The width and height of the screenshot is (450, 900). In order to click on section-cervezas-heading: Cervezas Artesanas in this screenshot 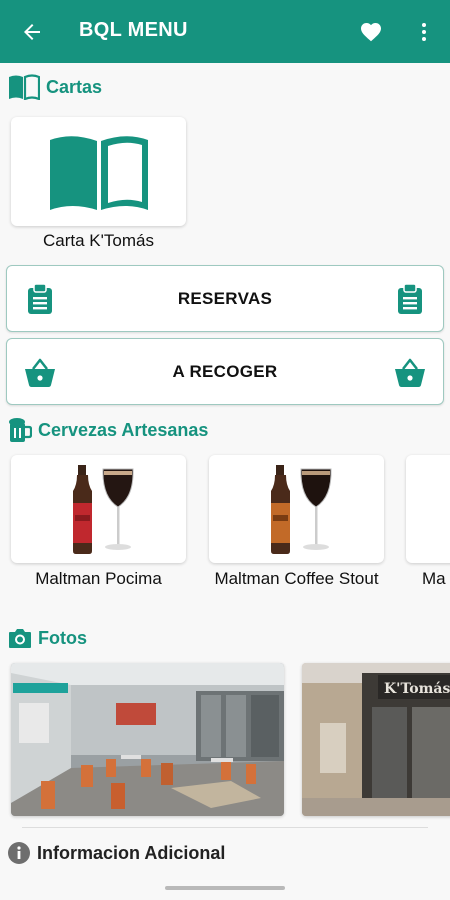, I will do `click(108, 430)`.